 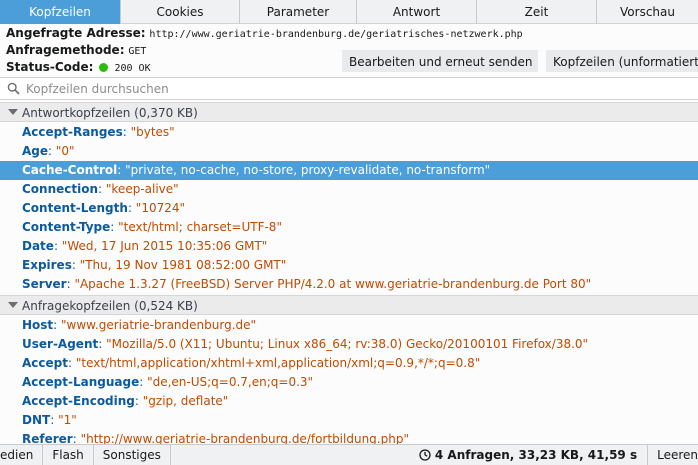 I want to click on header-filter-input, so click(x=356, y=88).